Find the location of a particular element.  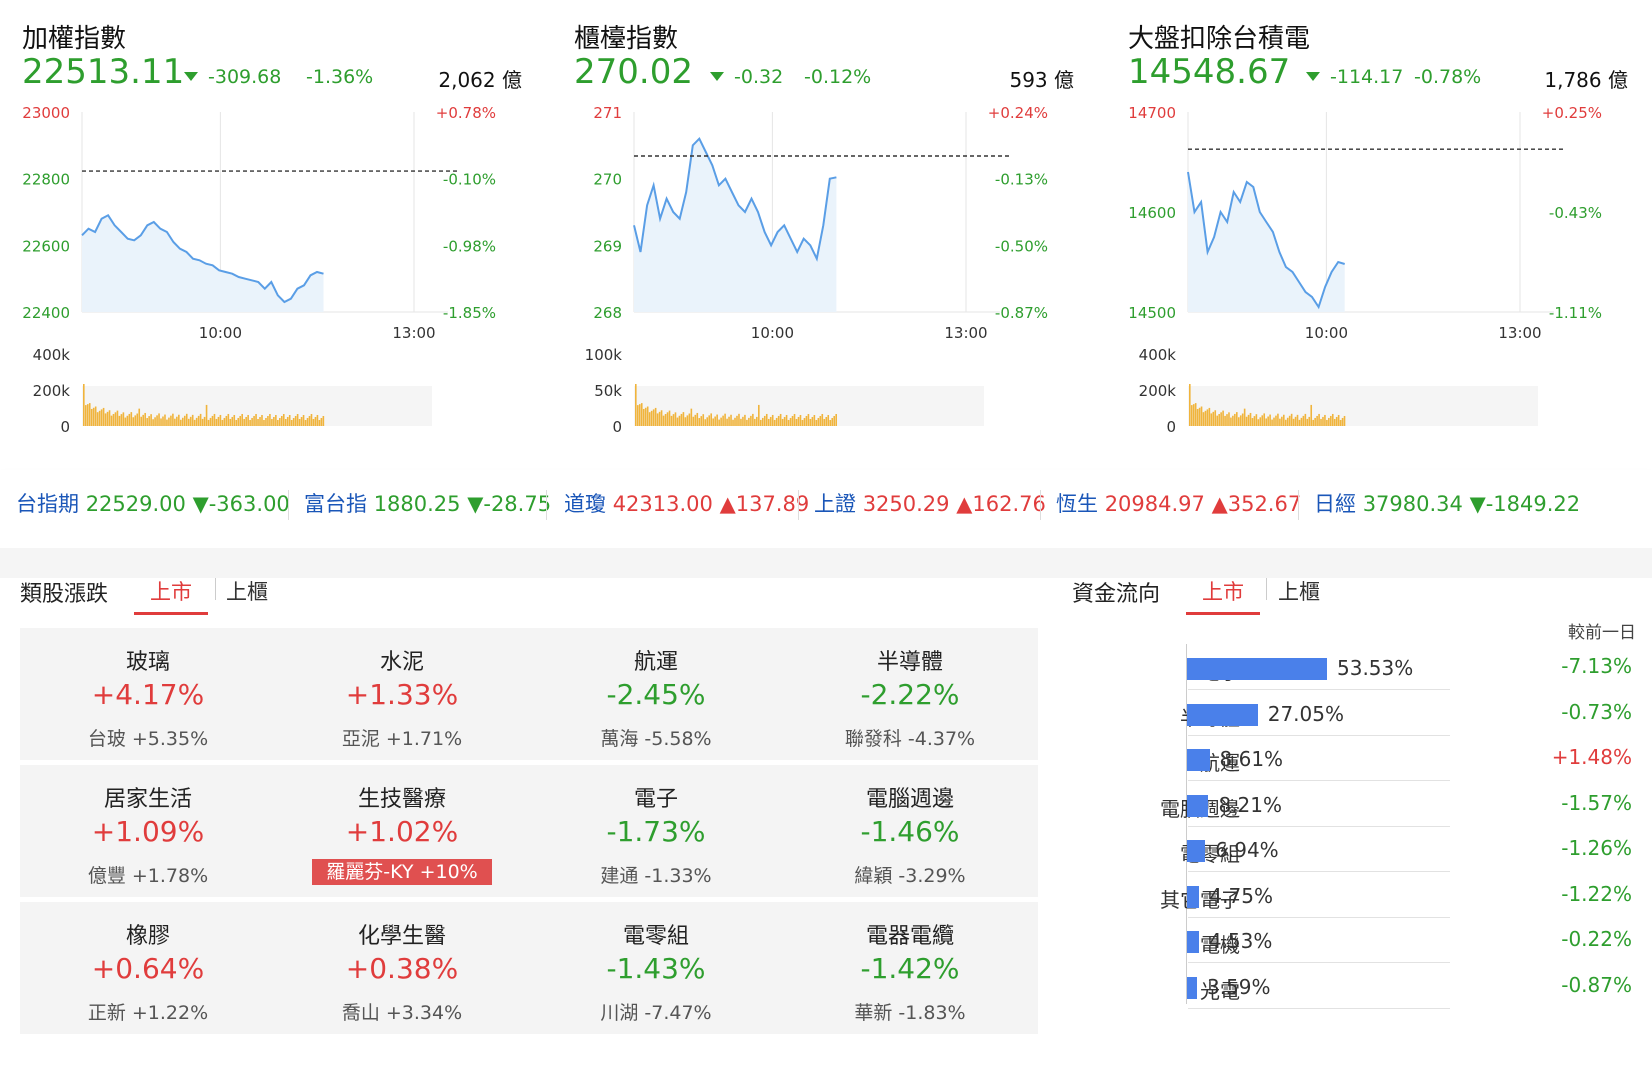

fund-flow-row: 電腦週邊8.21%-1.57% is located at coordinates (1385, 805).